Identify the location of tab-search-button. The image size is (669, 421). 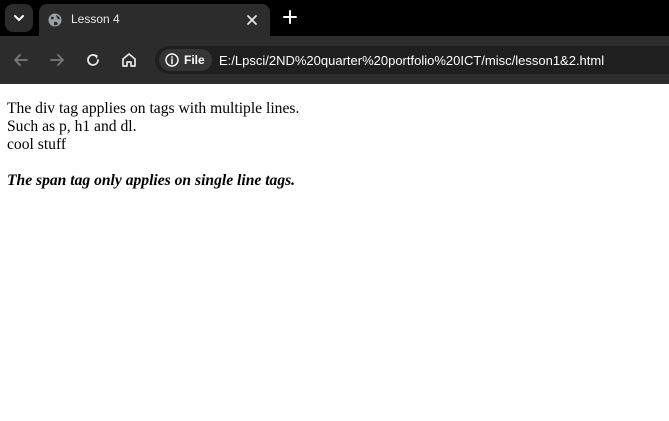
(19, 18).